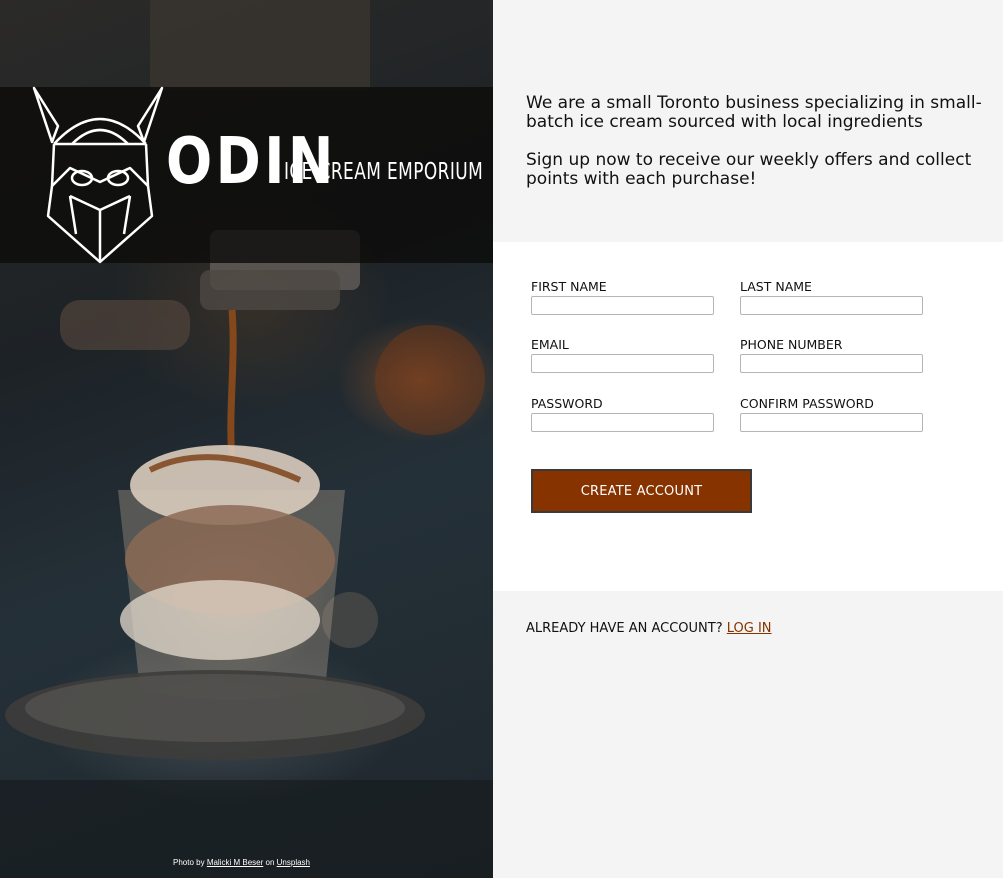 Image resolution: width=1003 pixels, height=878 pixels. I want to click on phone-label: PHONE NUMBER, so click(791, 344).